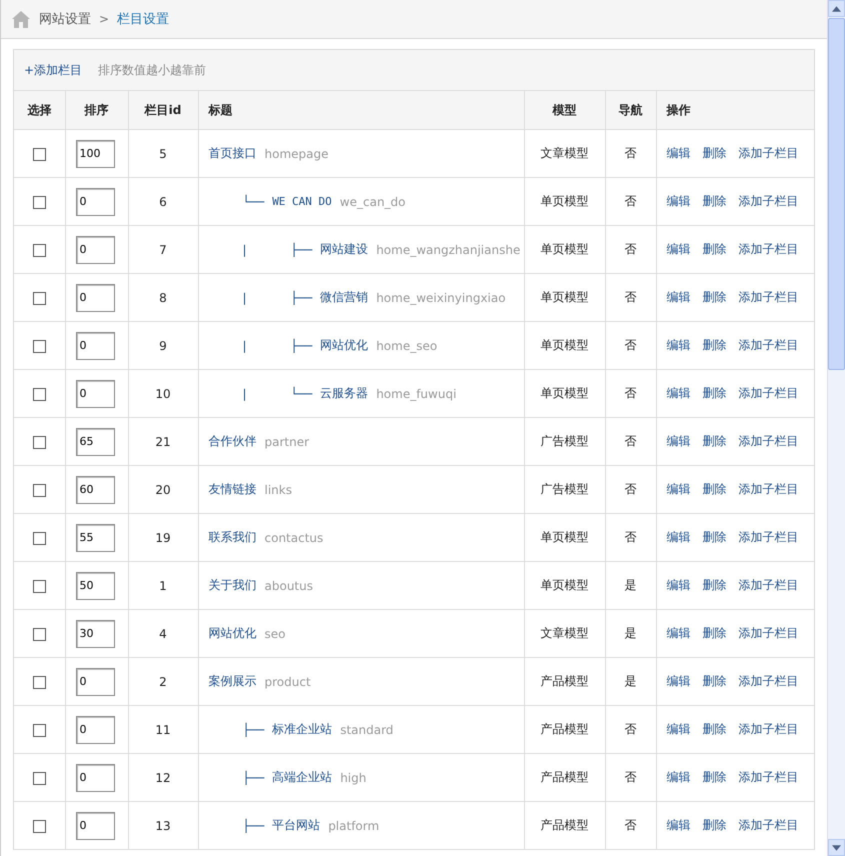 The width and height of the screenshot is (845, 856). Describe the element at coordinates (302, 201) in the screenshot. I see `column-title-link: WE CAN DO` at that location.